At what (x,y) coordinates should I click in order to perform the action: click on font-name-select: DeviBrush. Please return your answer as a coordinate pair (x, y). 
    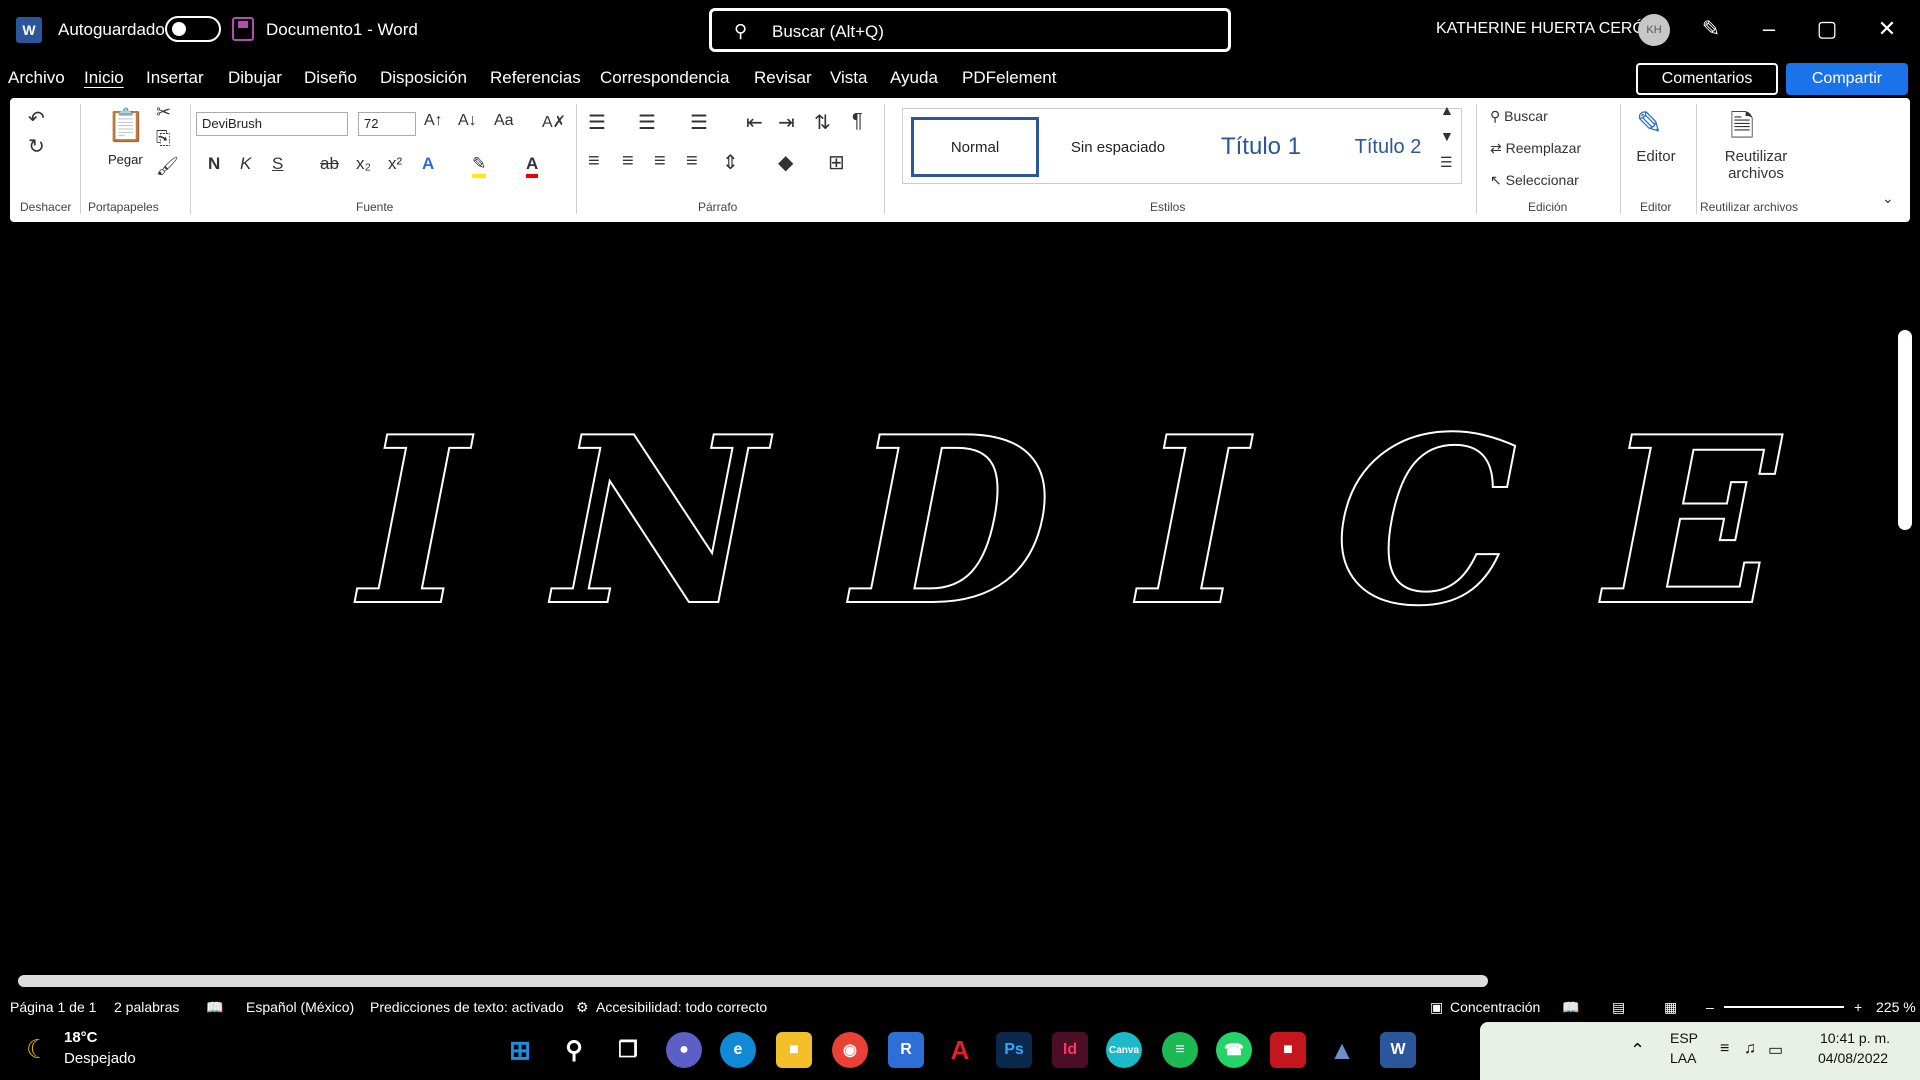
    Looking at the image, I should click on (272, 124).